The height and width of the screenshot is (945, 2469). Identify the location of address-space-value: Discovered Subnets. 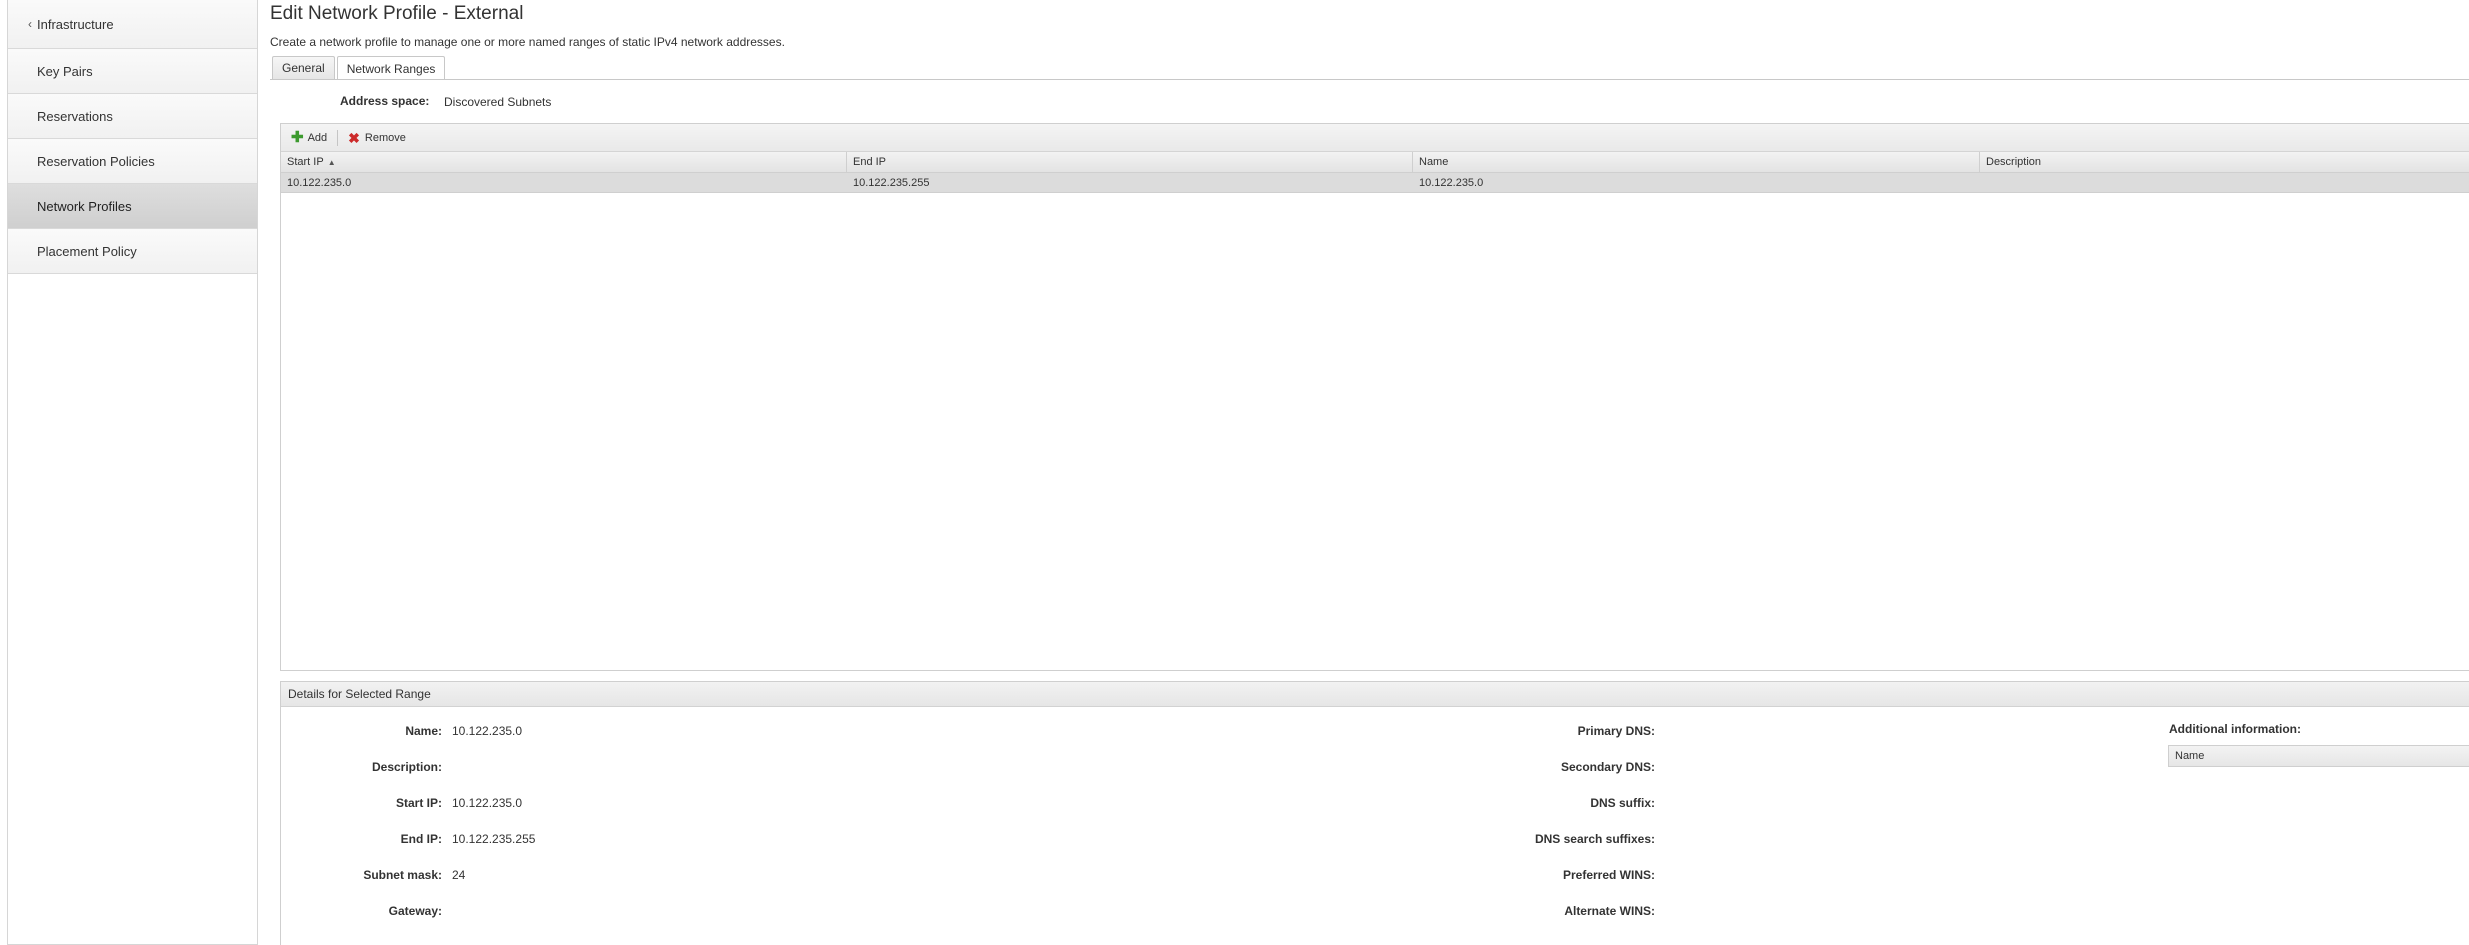
(498, 102).